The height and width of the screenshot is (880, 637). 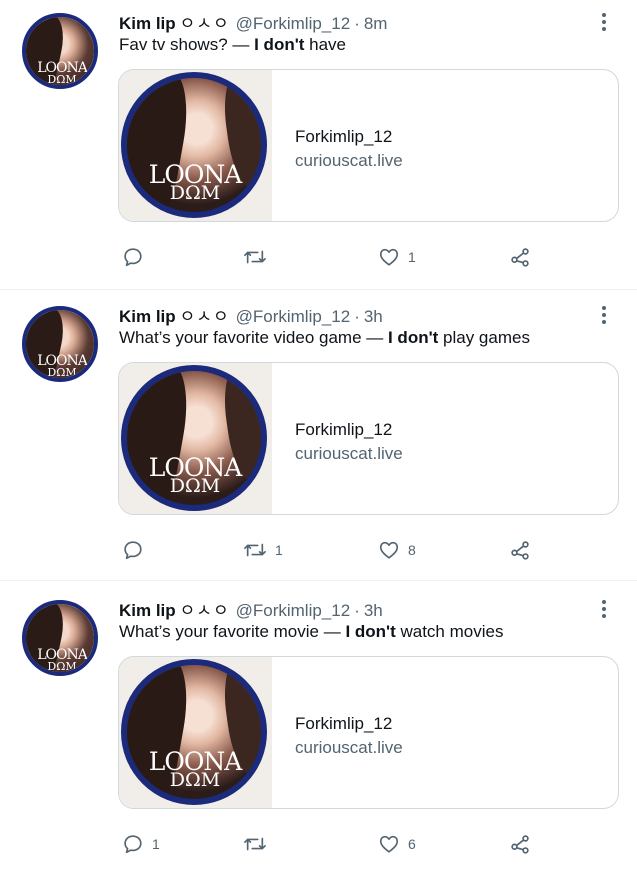 I want to click on tweet-header: Kim lip ㅇㅅㅇ @Forkimlip_12 · 8m, so click(x=253, y=21).